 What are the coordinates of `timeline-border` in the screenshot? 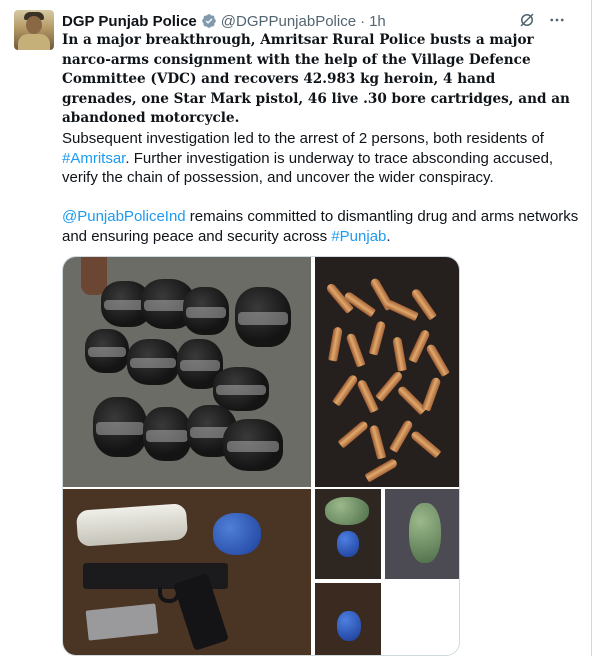 It's located at (591, 328).